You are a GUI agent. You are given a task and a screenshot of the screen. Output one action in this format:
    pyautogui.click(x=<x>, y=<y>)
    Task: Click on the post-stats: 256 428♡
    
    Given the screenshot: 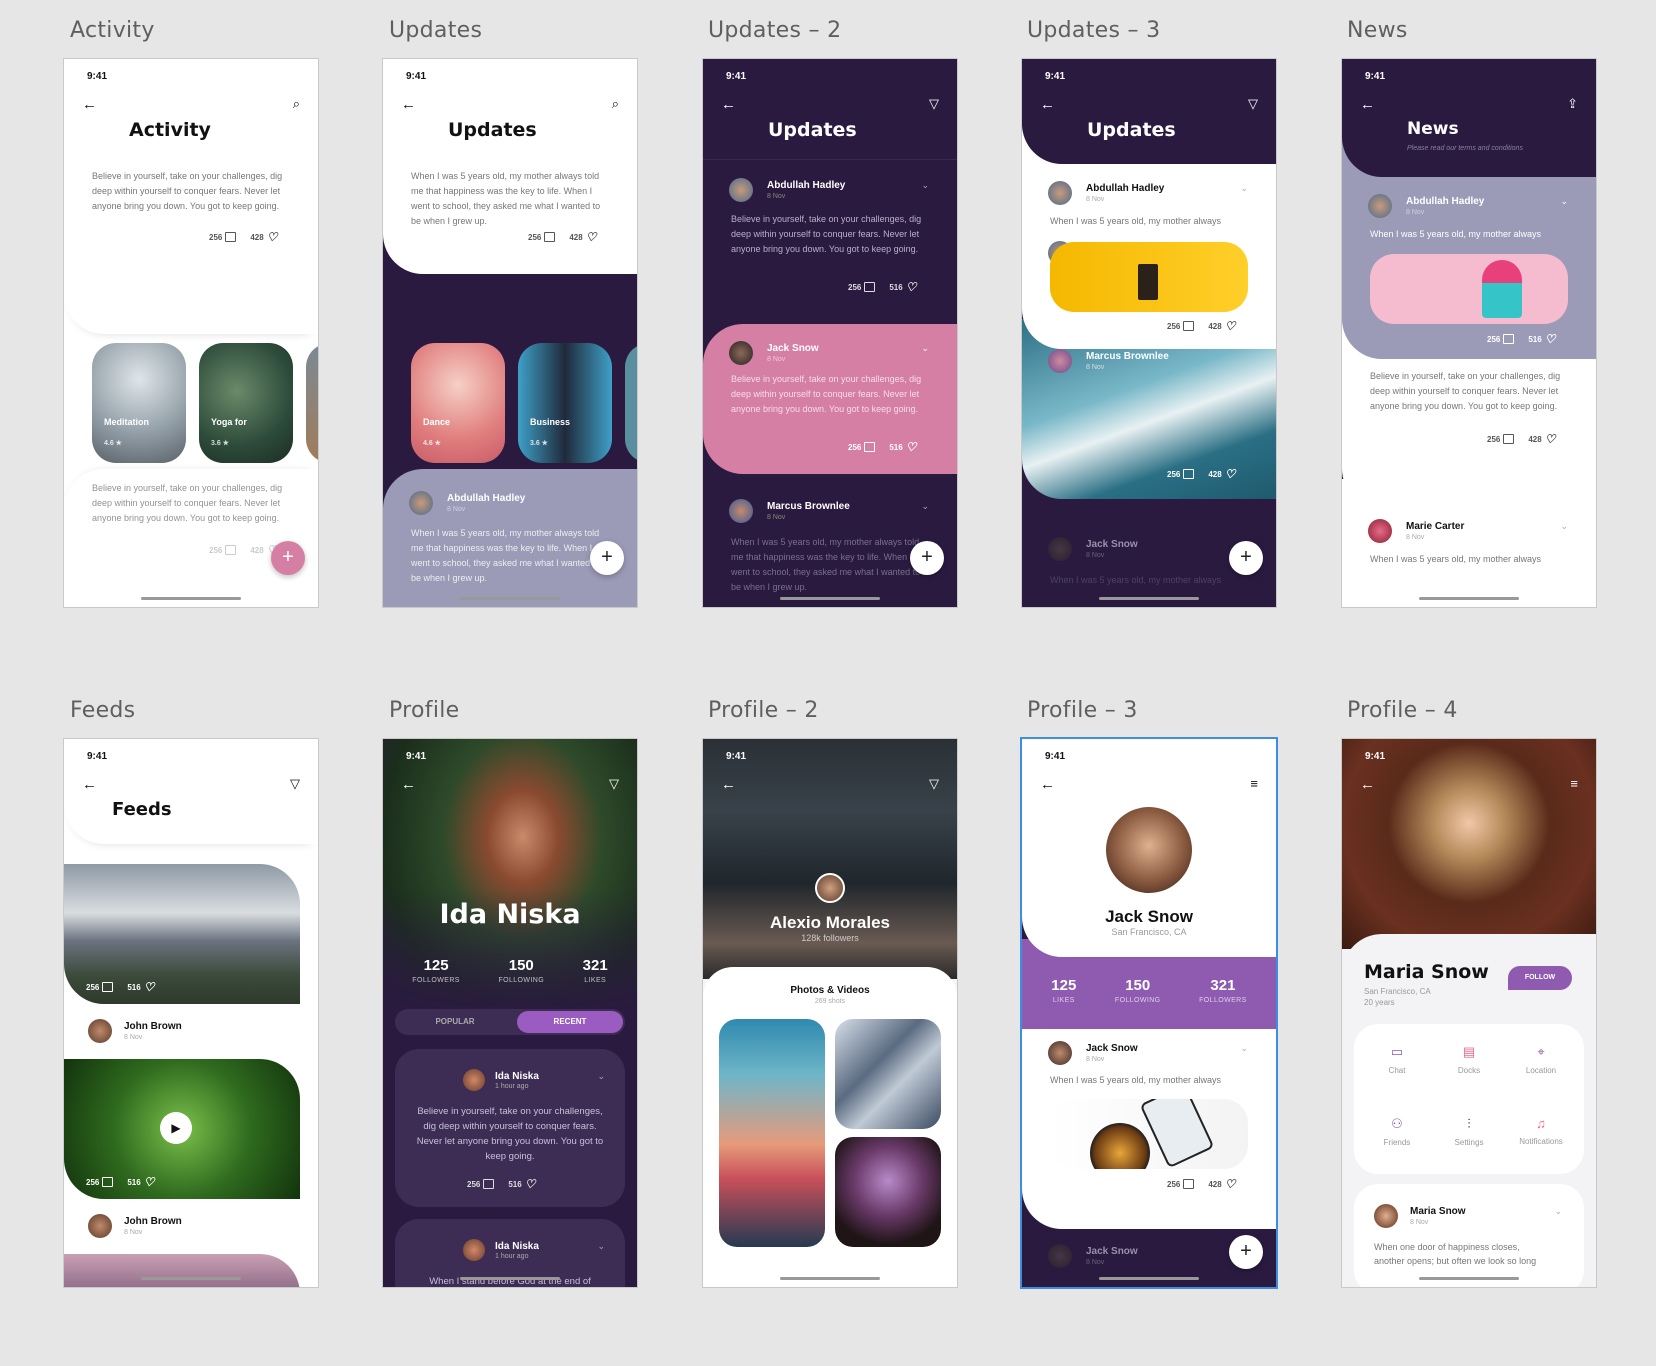 What is the action you would take?
    pyautogui.click(x=1201, y=474)
    